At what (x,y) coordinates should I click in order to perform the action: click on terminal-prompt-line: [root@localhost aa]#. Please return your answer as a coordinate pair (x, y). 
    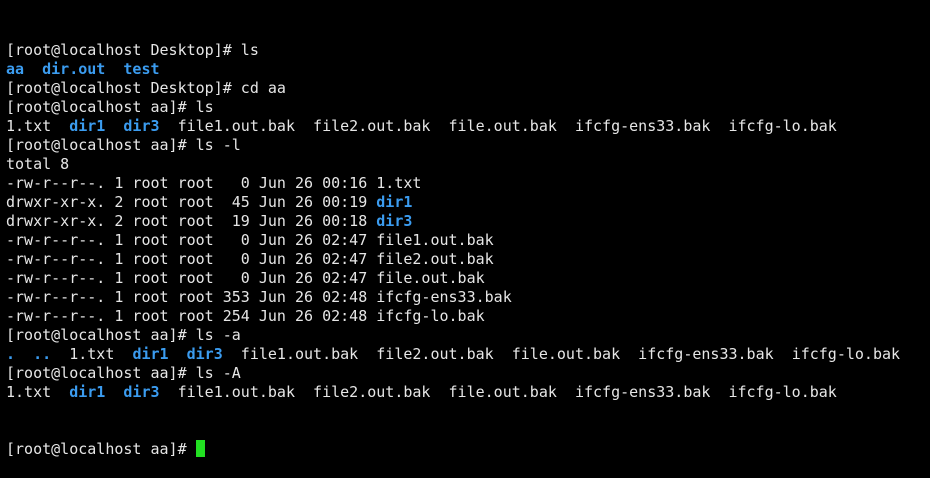
    Looking at the image, I should click on (468, 449).